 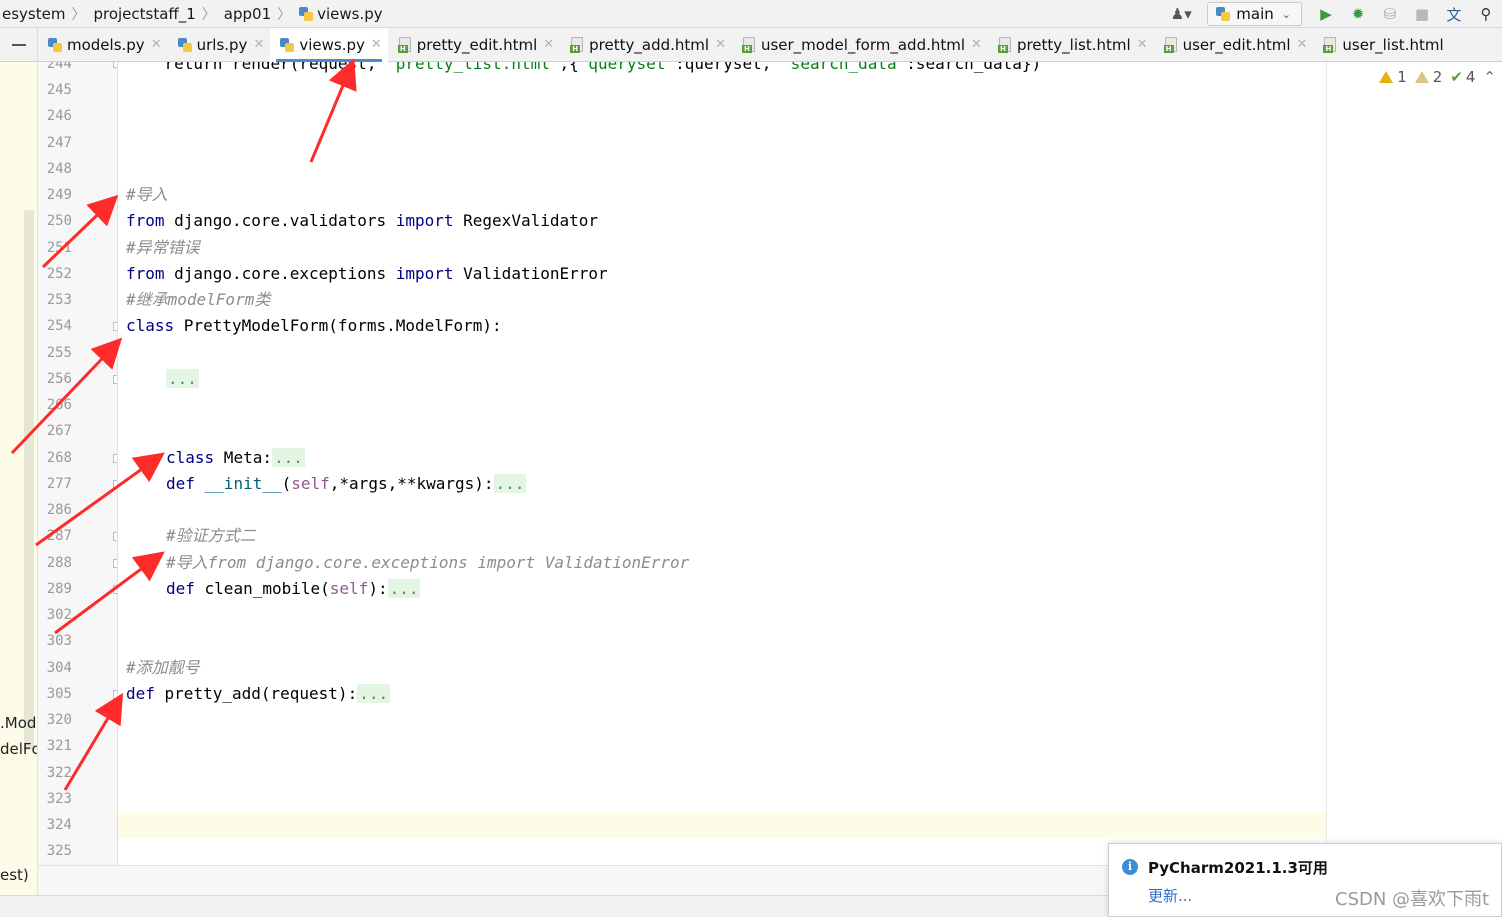 I want to click on string-literal: 'pretty_list.html', so click(x=473, y=67).